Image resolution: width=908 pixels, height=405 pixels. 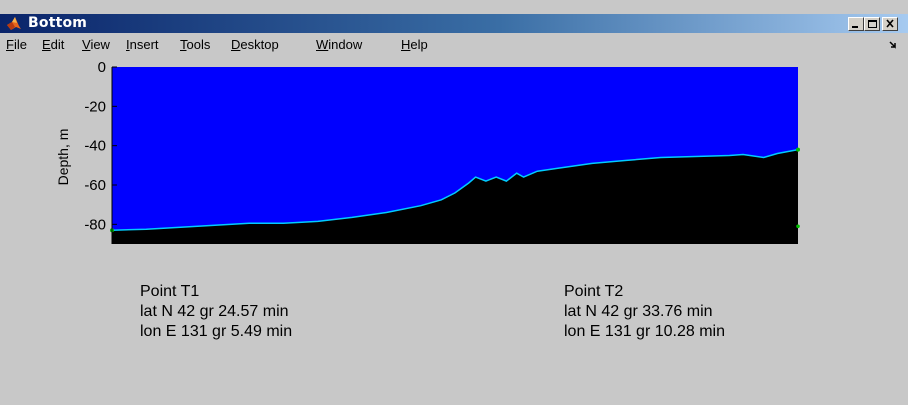 What do you see at coordinates (95, 185) in the screenshot?
I see `y-tick-label: -60` at bounding box center [95, 185].